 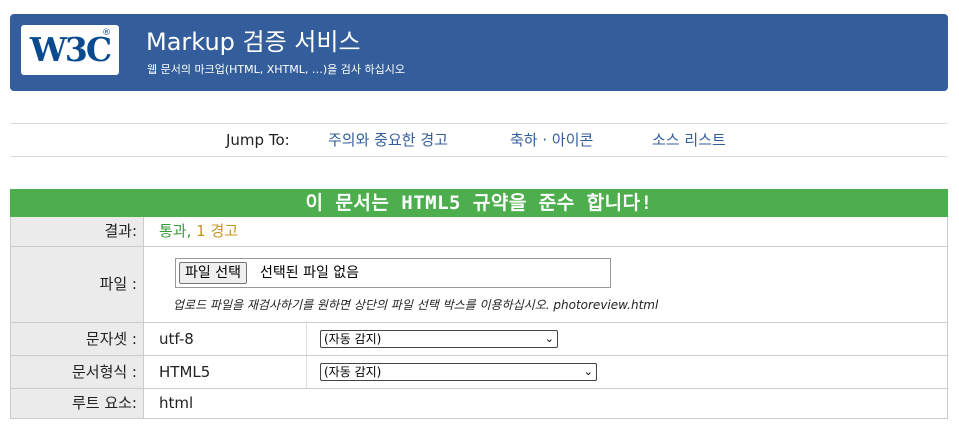 What do you see at coordinates (176, 403) in the screenshot?
I see `root-element-value: html` at bounding box center [176, 403].